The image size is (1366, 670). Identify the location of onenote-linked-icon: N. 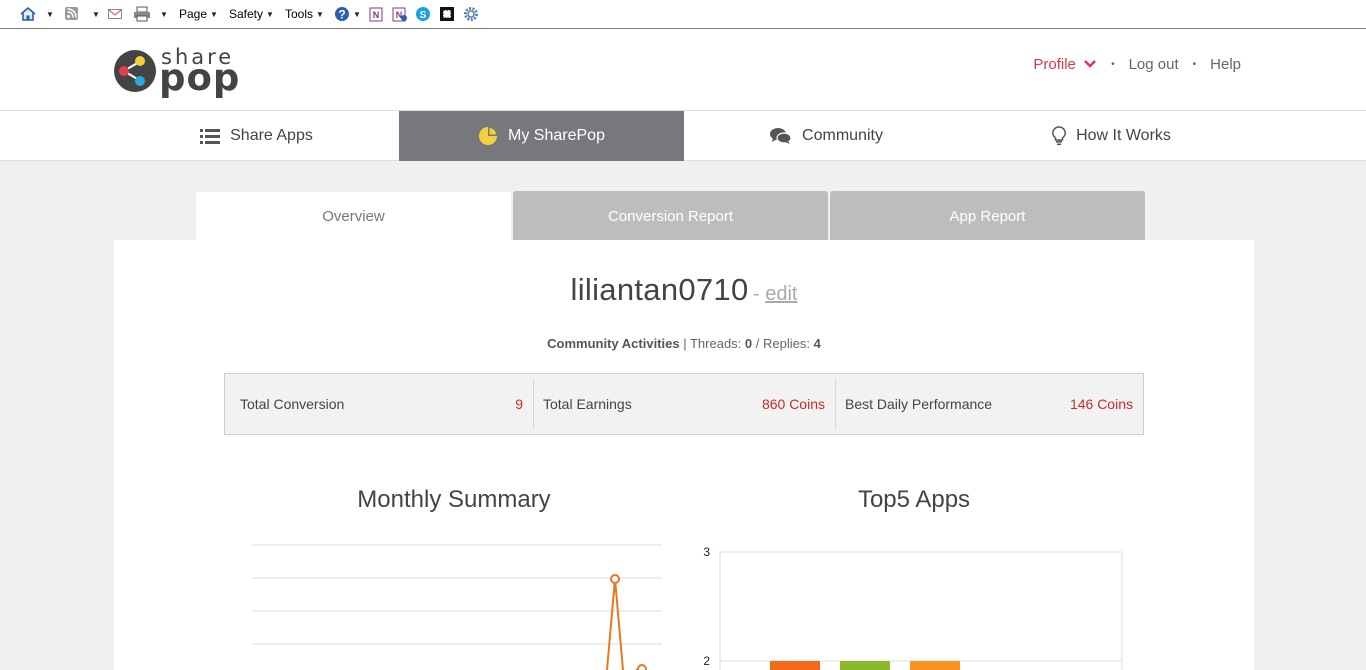
(399, 14).